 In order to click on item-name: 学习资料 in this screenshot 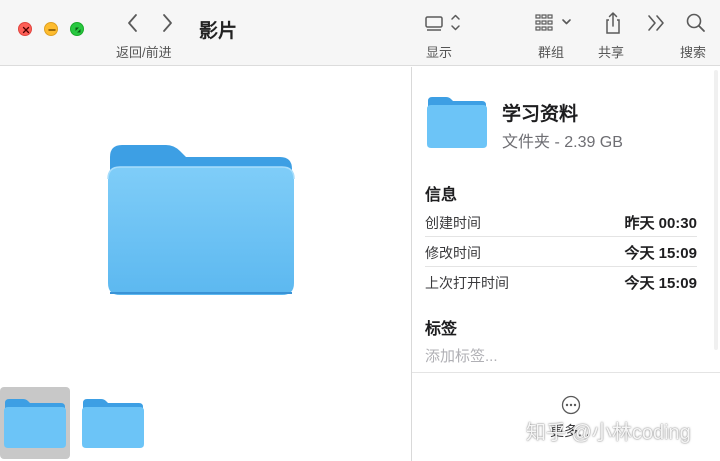, I will do `click(540, 114)`.